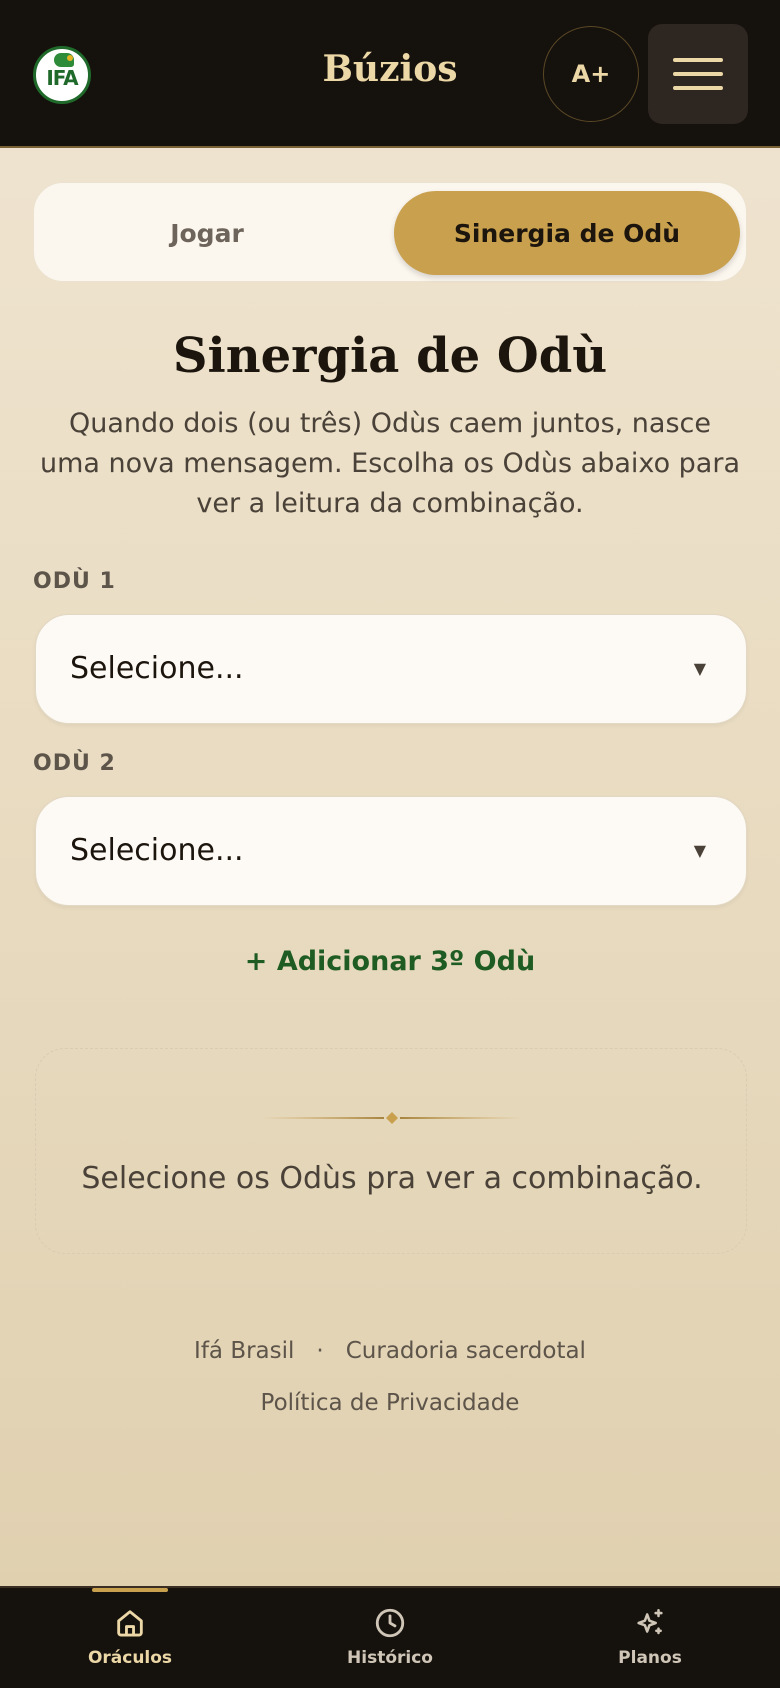 The height and width of the screenshot is (1688, 780). I want to click on tab-sinergia-de-odu: Sinergia de Odù, so click(567, 233).